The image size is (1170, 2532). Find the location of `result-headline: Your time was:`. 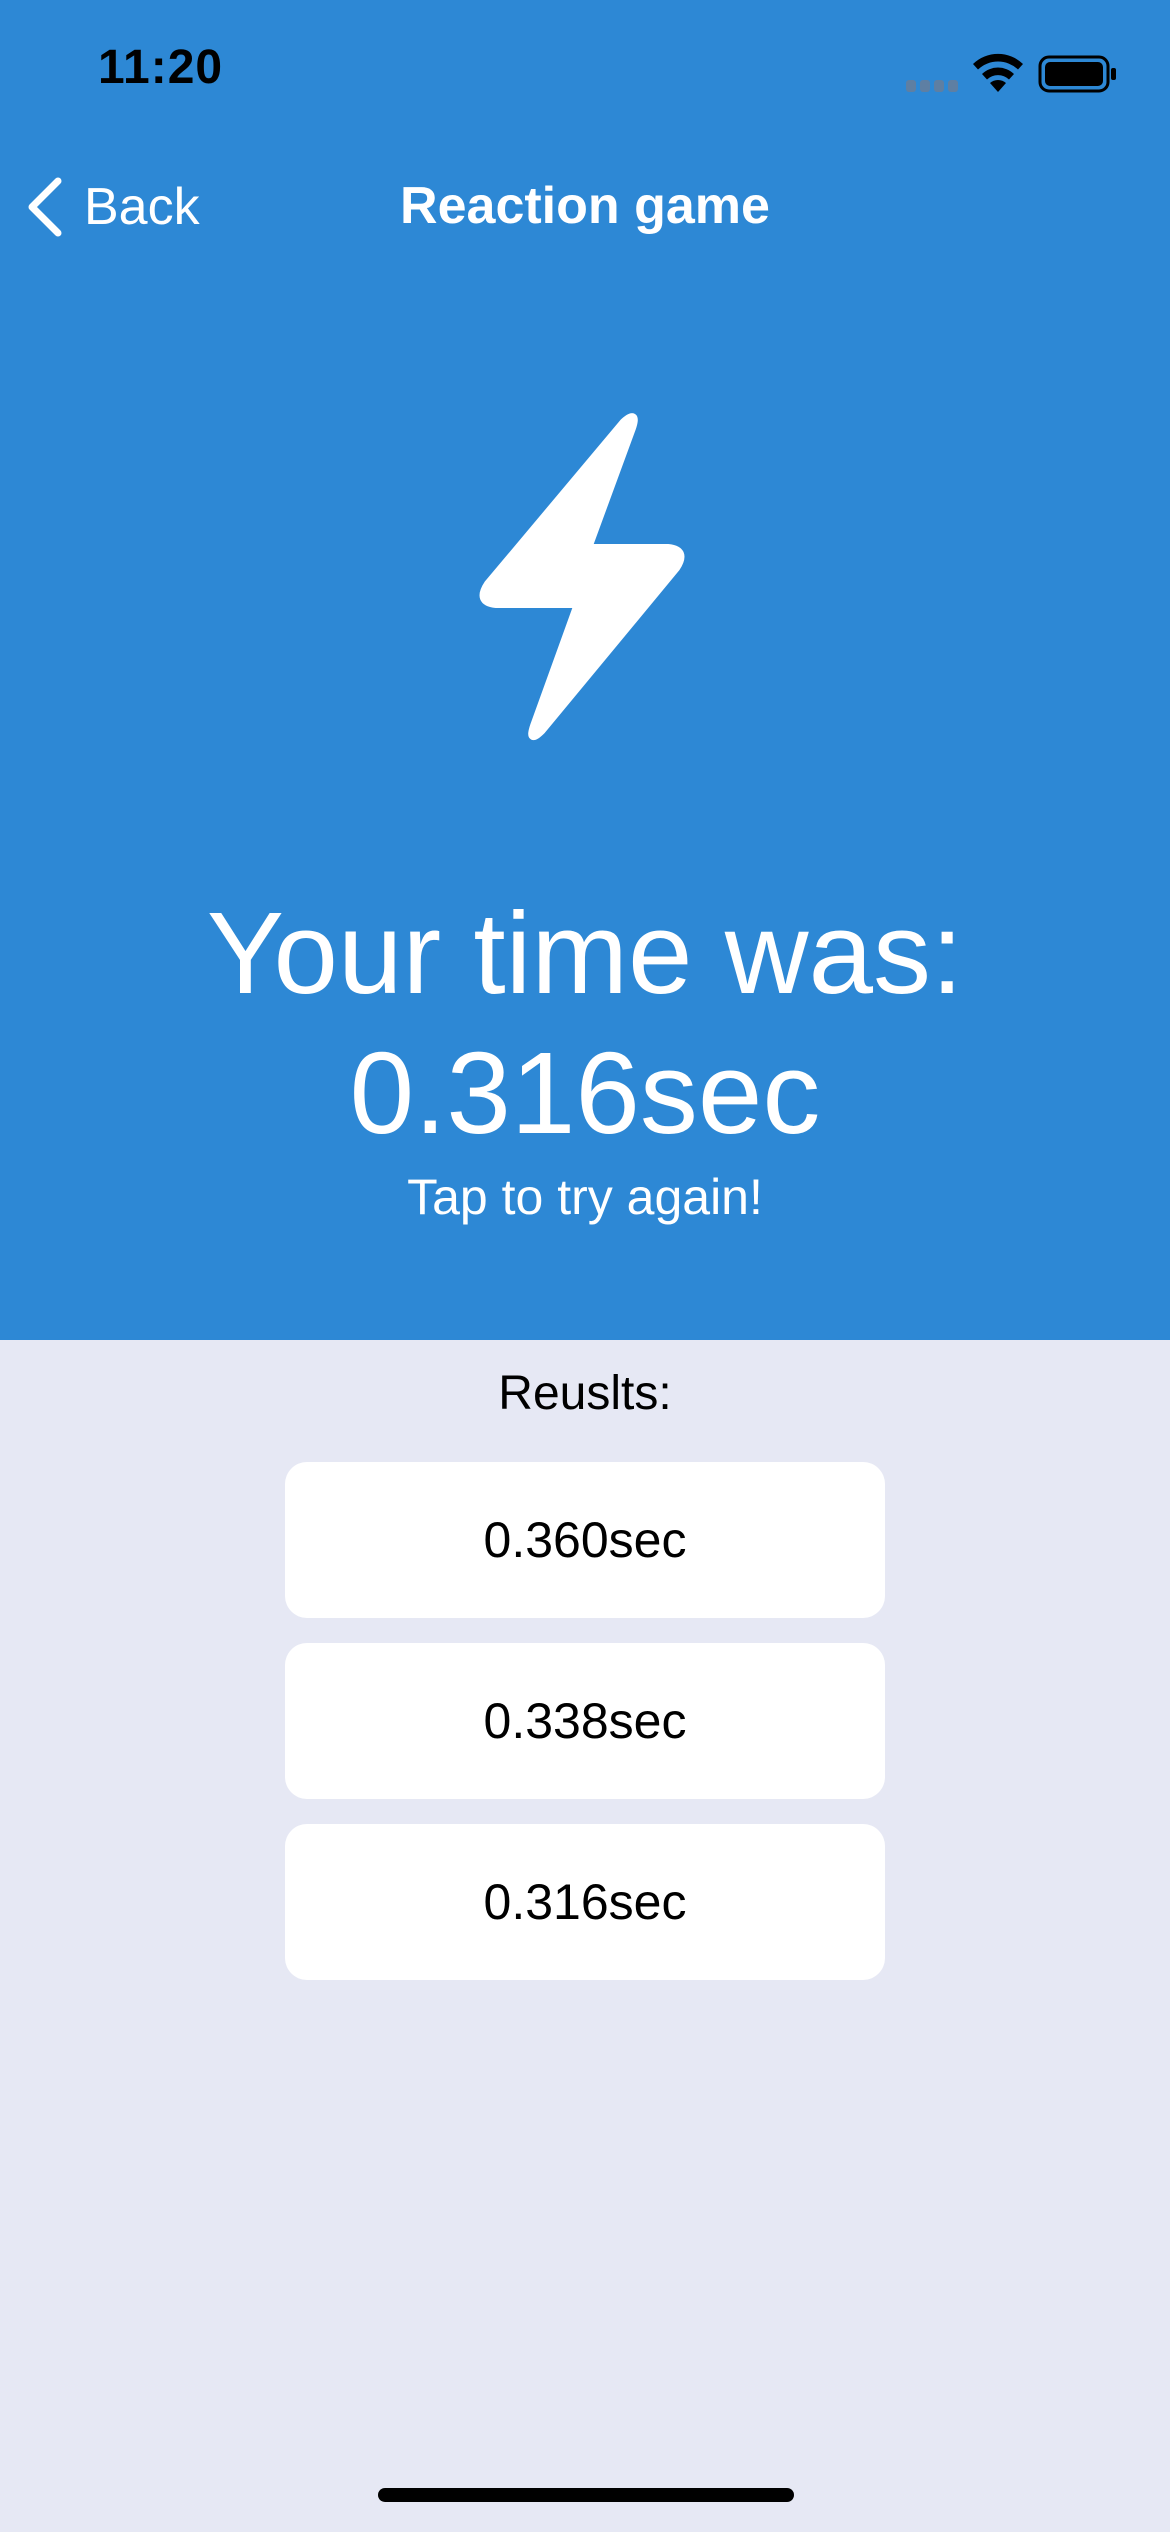

result-headline: Your time was: is located at coordinates (585, 953).